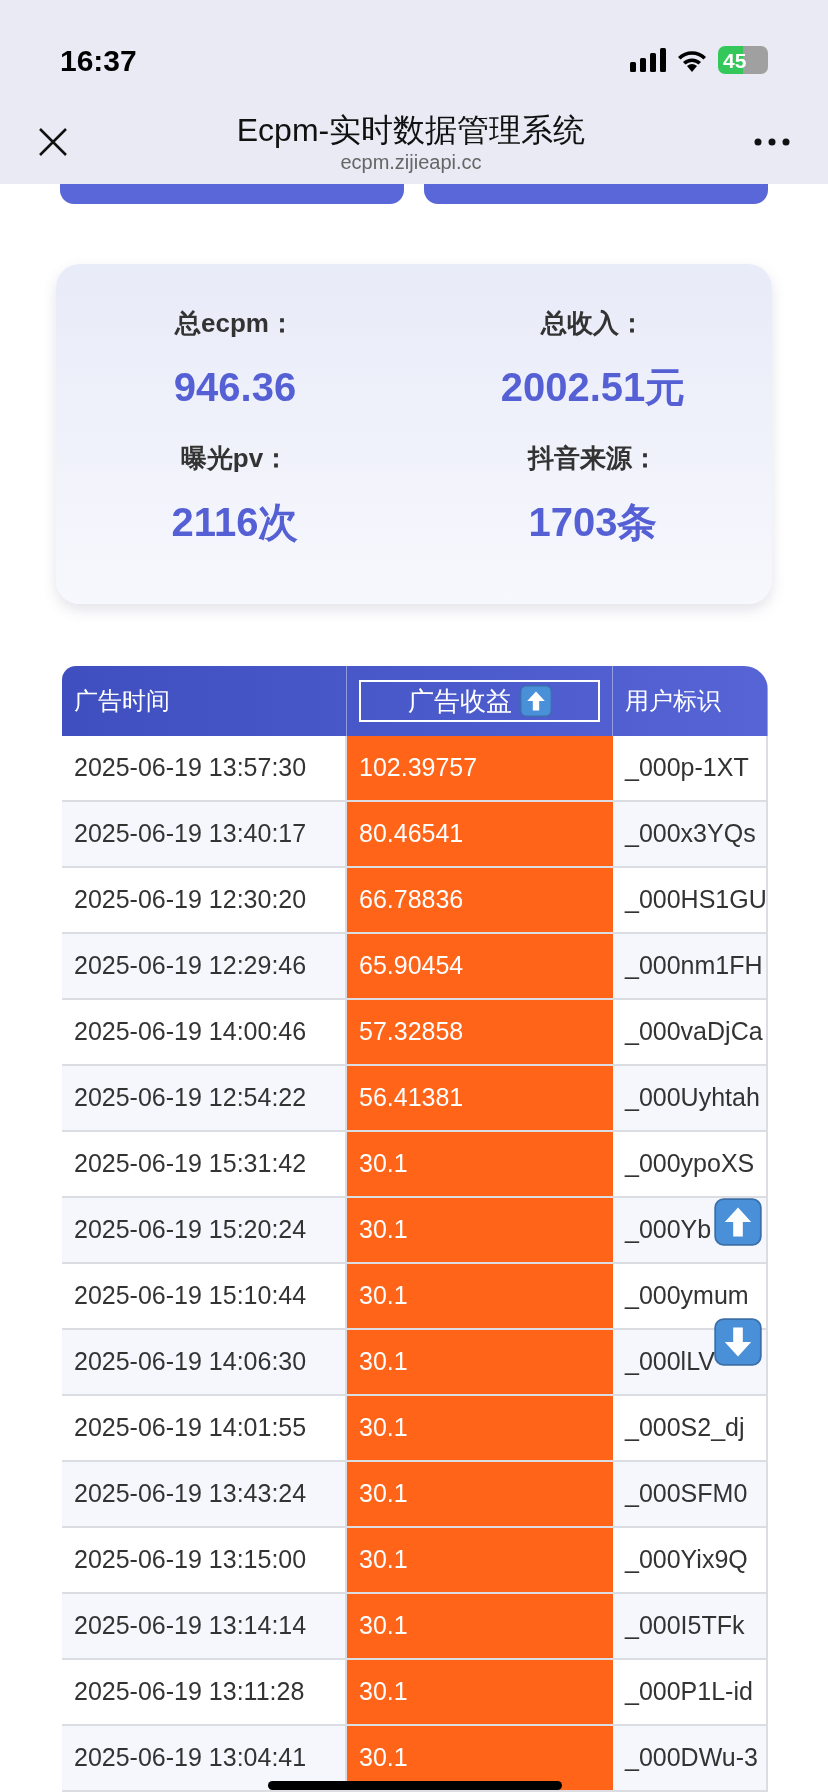 The height and width of the screenshot is (1792, 828). Describe the element at coordinates (692, 60) in the screenshot. I see `wifi-icon` at that location.